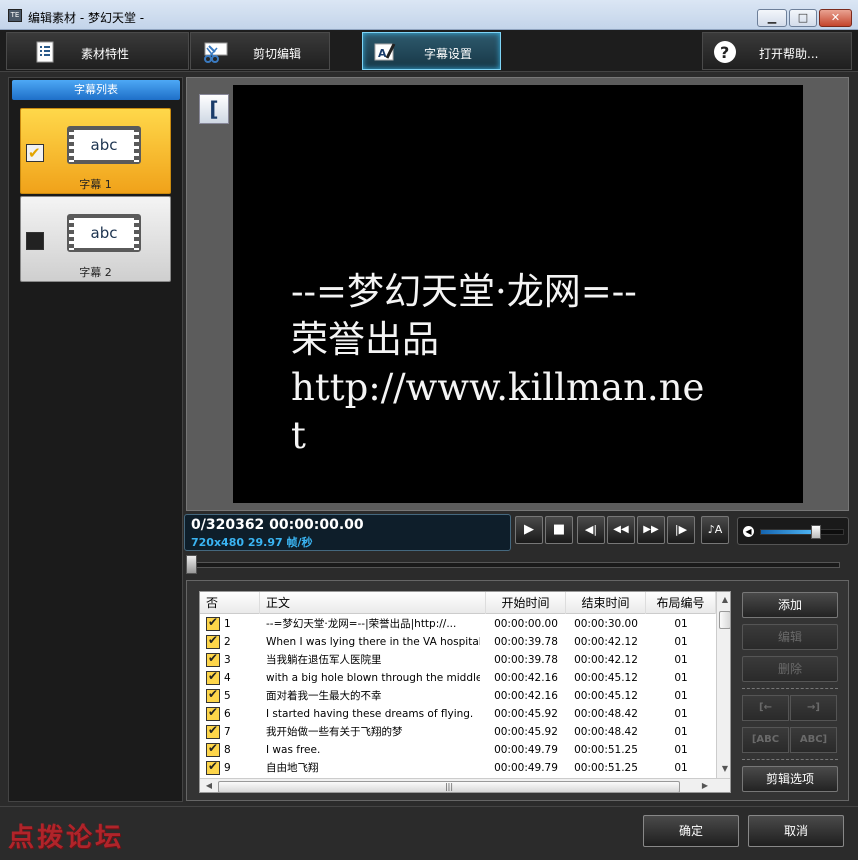  I want to click on table-row: 8 I was free. 00:00:49.79 00:00:51.25 01, so click(458, 750).